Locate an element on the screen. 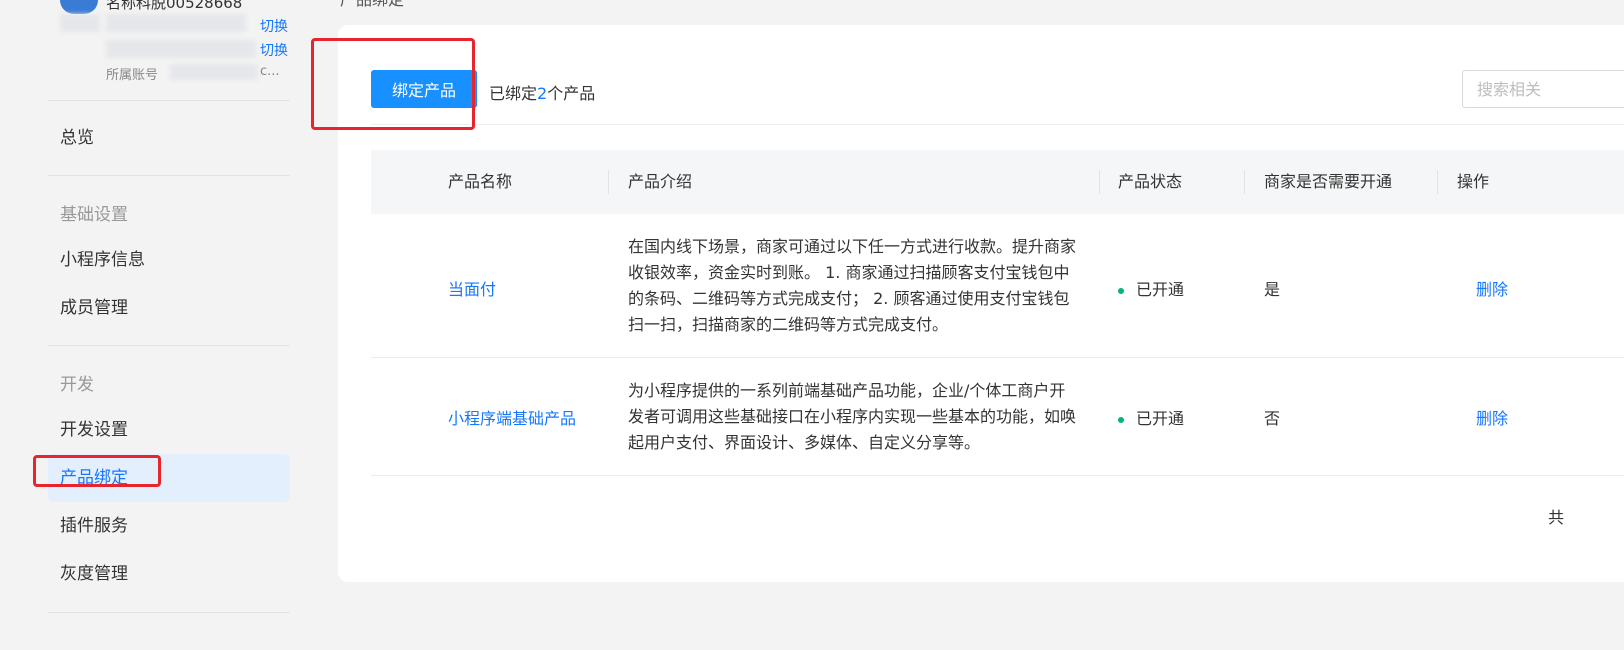 The height and width of the screenshot is (650, 1624). sidebar-group-basic-settings: 基础设置 is located at coordinates (94, 215).